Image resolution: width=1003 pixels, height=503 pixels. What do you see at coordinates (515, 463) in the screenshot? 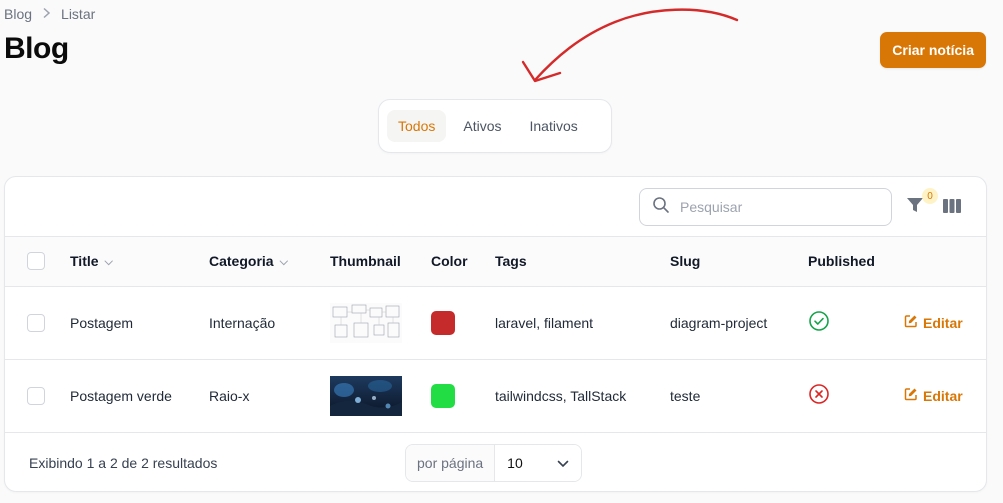
I see `per-page-value: 10` at bounding box center [515, 463].